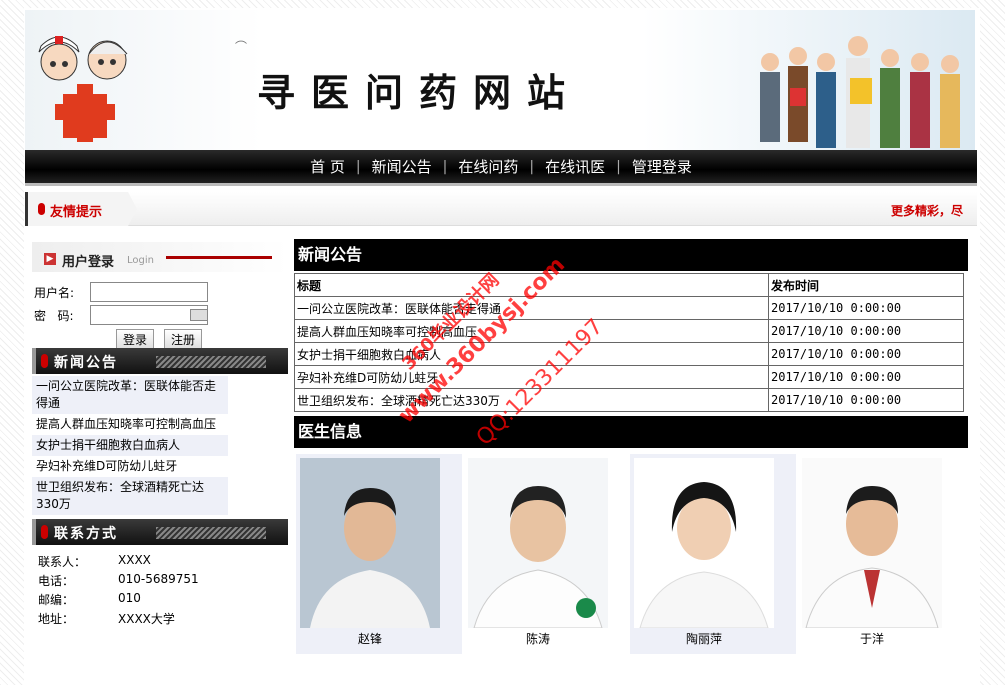 The width and height of the screenshot is (1005, 685). Describe the element at coordinates (130, 395) in the screenshot. I see `list-item: 一问公立医院改革：医联体能否走得通` at that location.